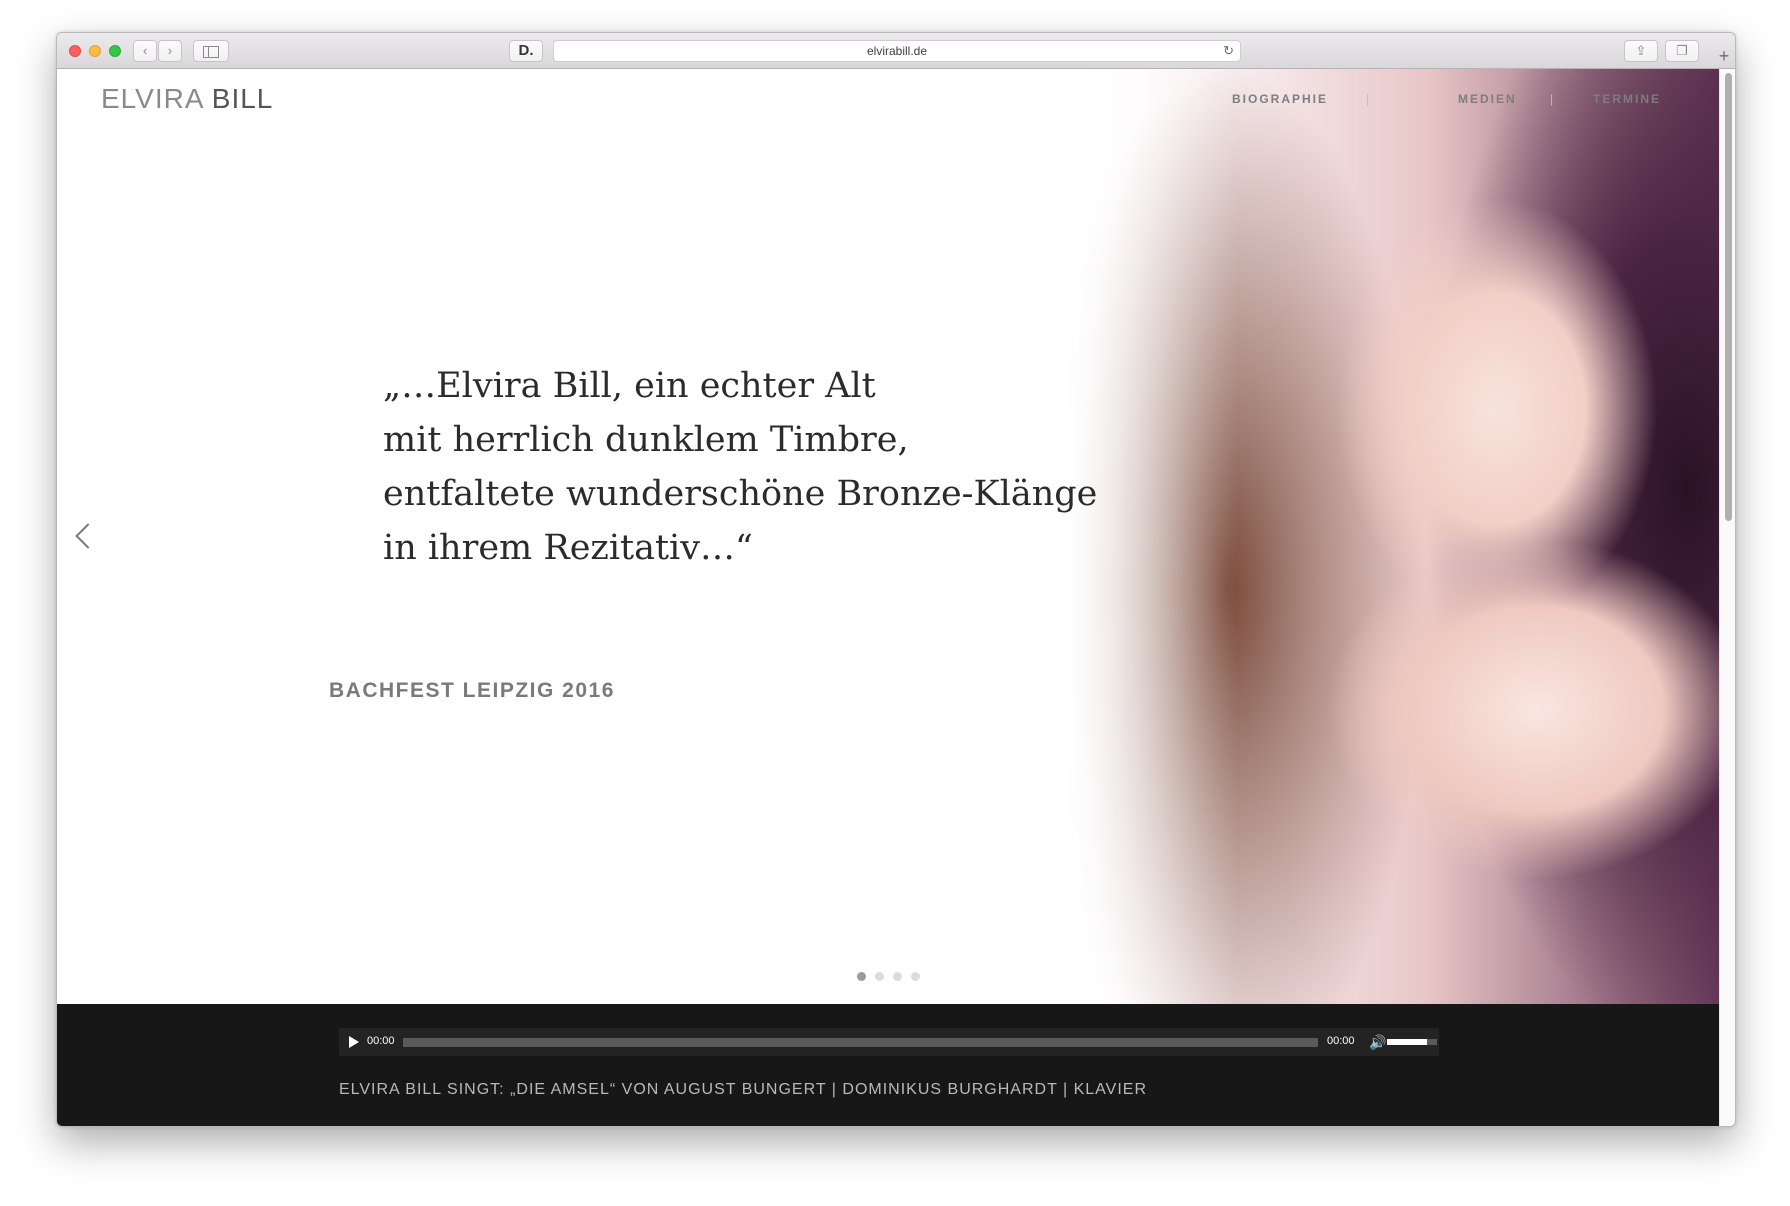  What do you see at coordinates (1627, 99) in the screenshot?
I see `nav-item-termine: TERMINE` at bounding box center [1627, 99].